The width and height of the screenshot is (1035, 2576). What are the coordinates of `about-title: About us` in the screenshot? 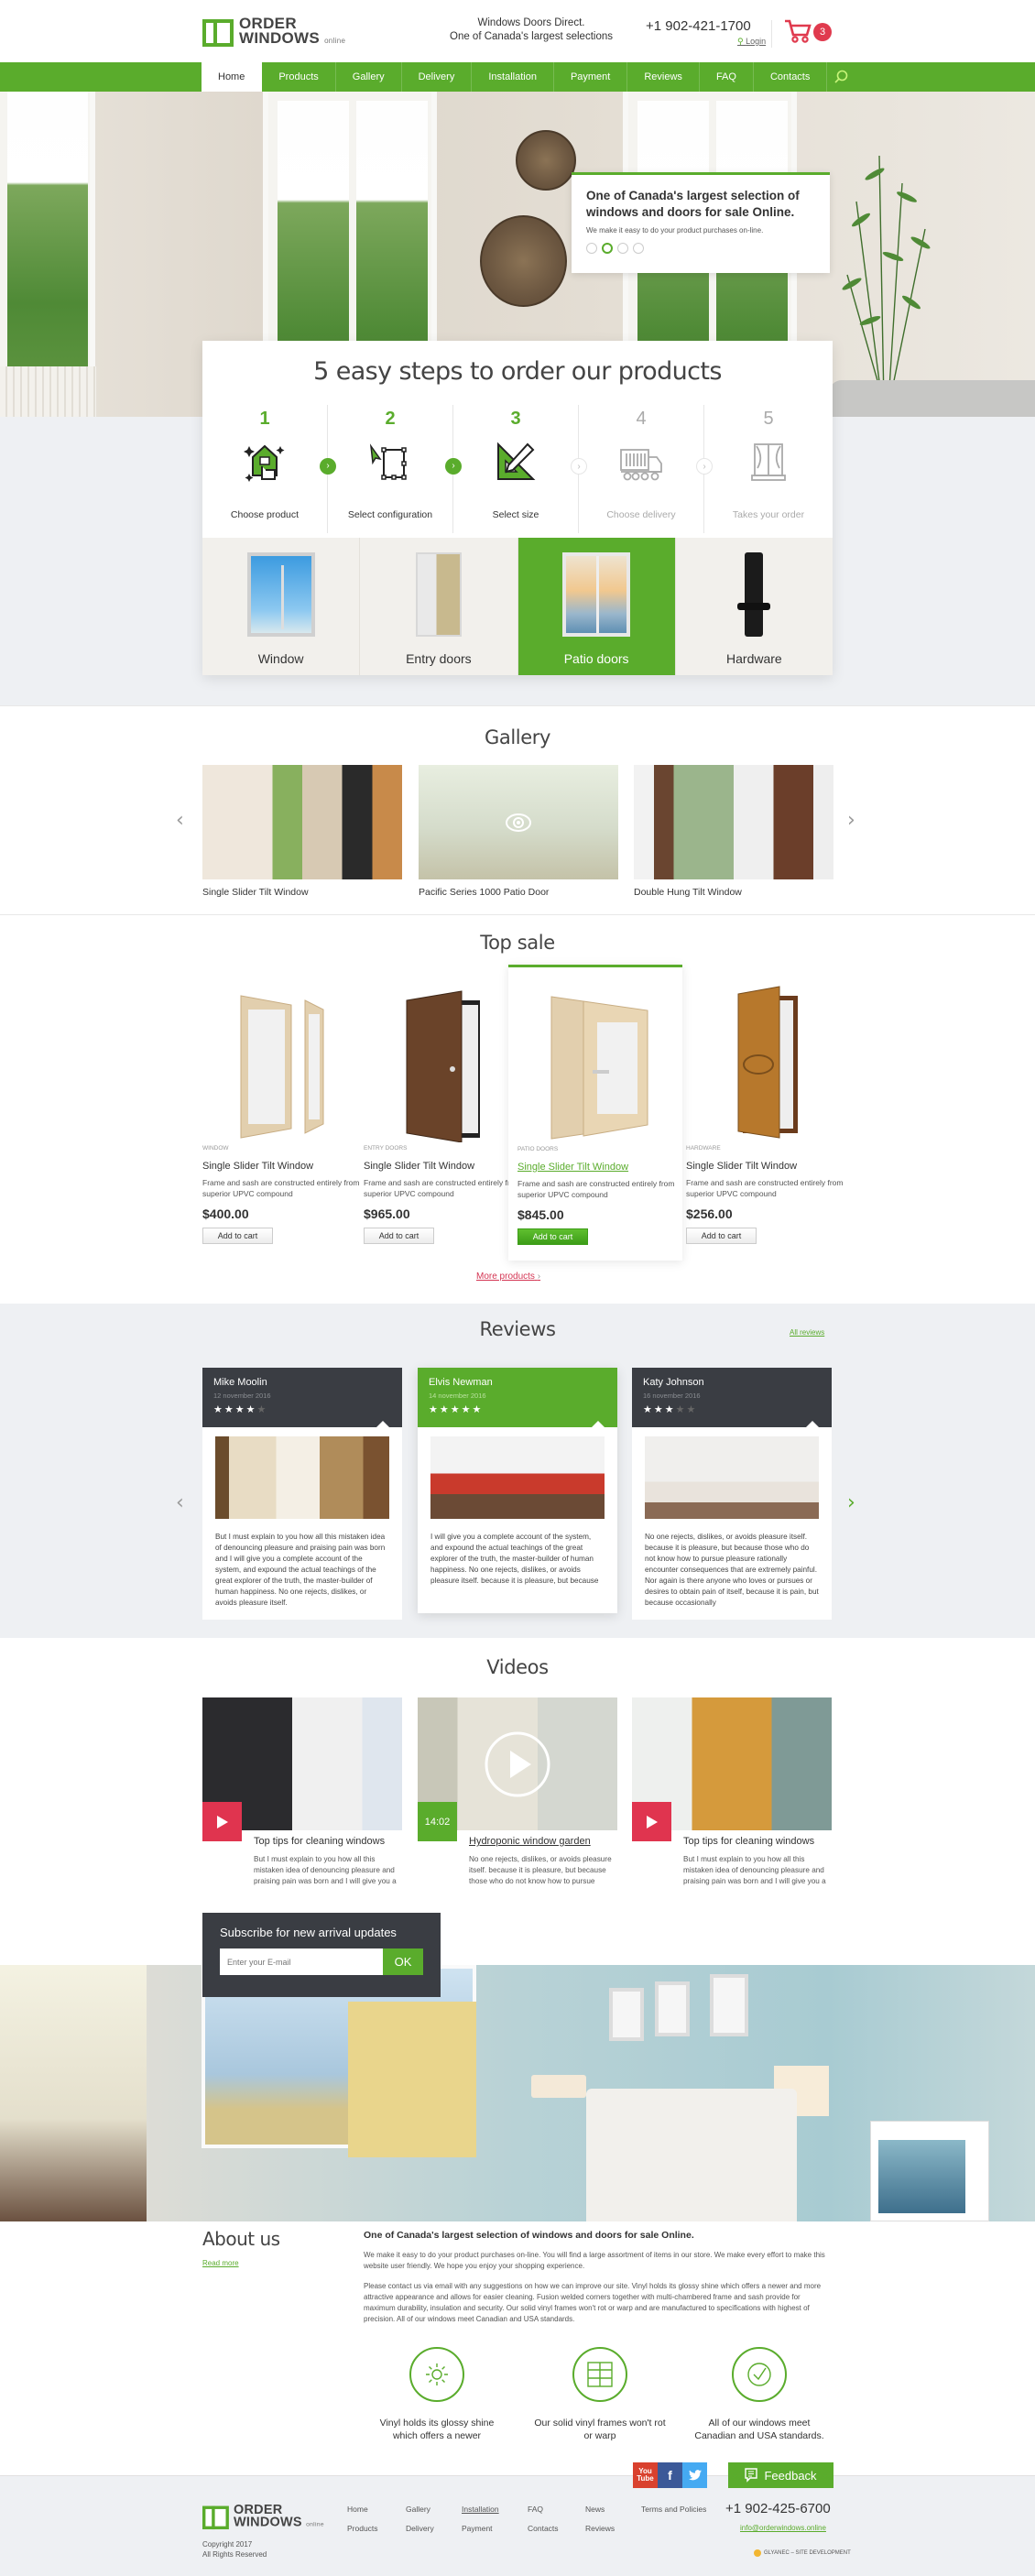 It's located at (241, 2239).